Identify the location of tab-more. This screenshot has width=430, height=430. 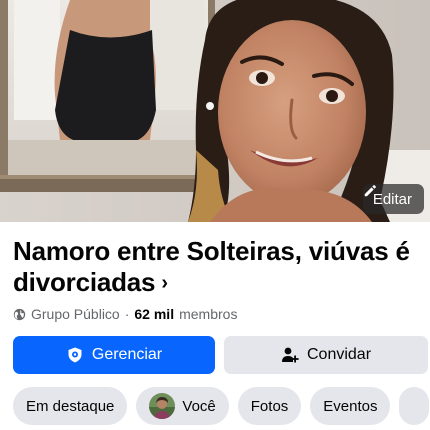
(414, 406).